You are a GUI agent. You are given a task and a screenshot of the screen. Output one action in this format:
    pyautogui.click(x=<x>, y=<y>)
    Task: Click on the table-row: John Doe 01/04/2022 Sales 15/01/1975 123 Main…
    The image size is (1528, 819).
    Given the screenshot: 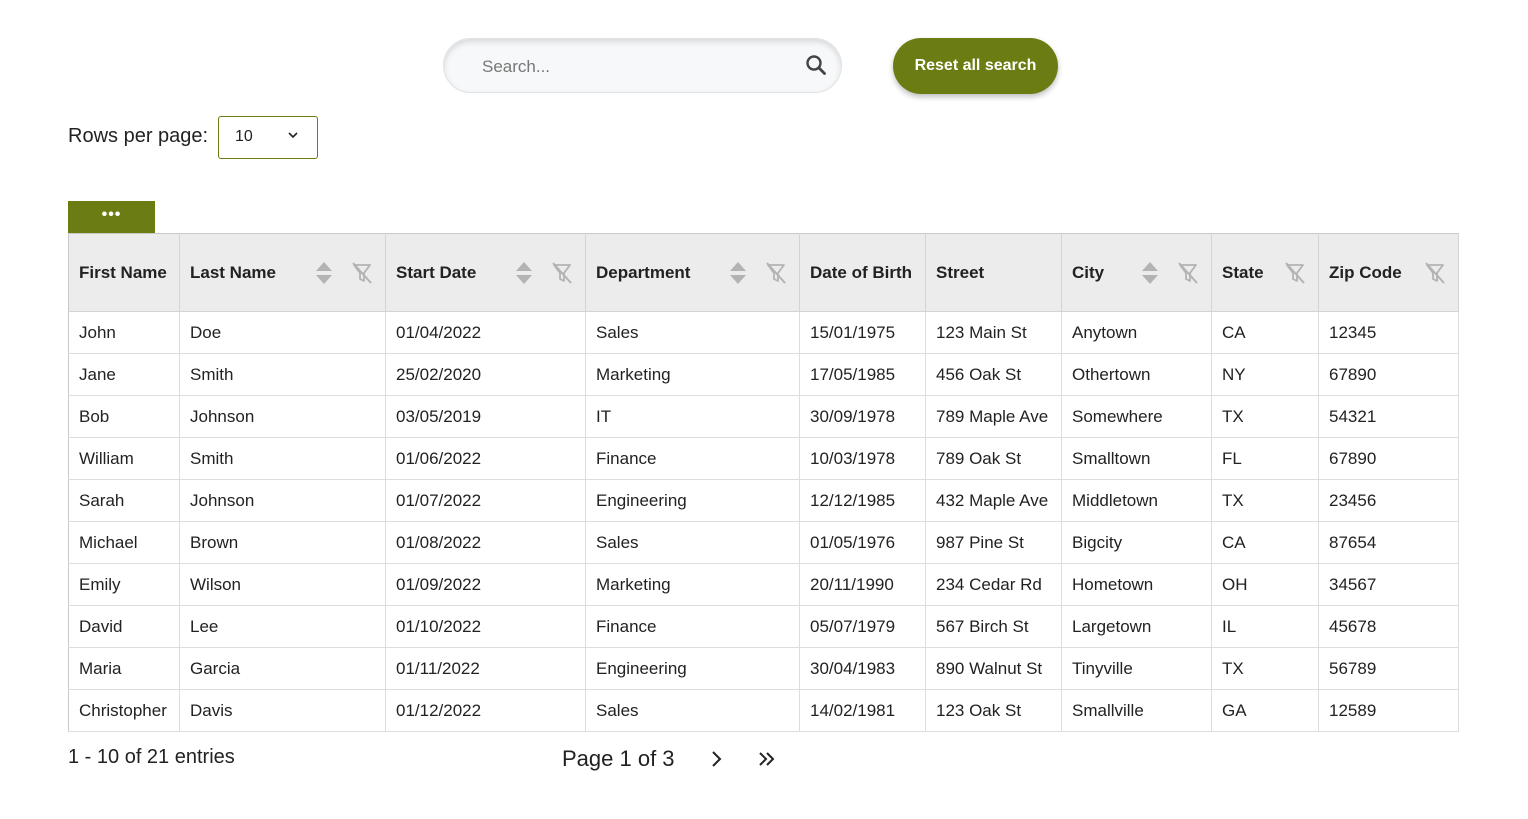 What is the action you would take?
    pyautogui.click(x=763, y=332)
    